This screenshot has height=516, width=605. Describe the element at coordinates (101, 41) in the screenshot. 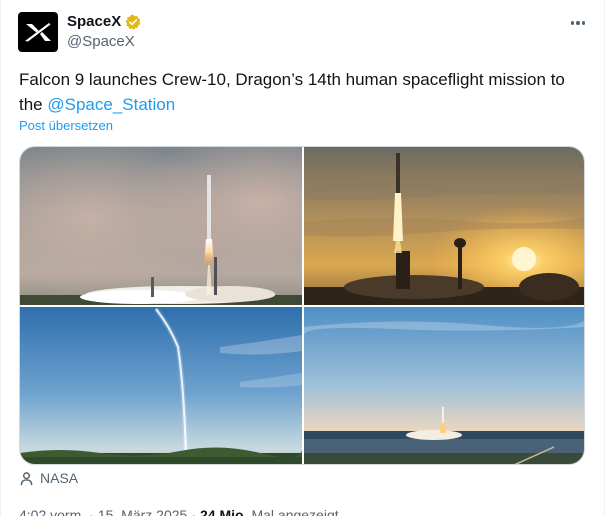

I see `account-handle: @SpaceX` at that location.